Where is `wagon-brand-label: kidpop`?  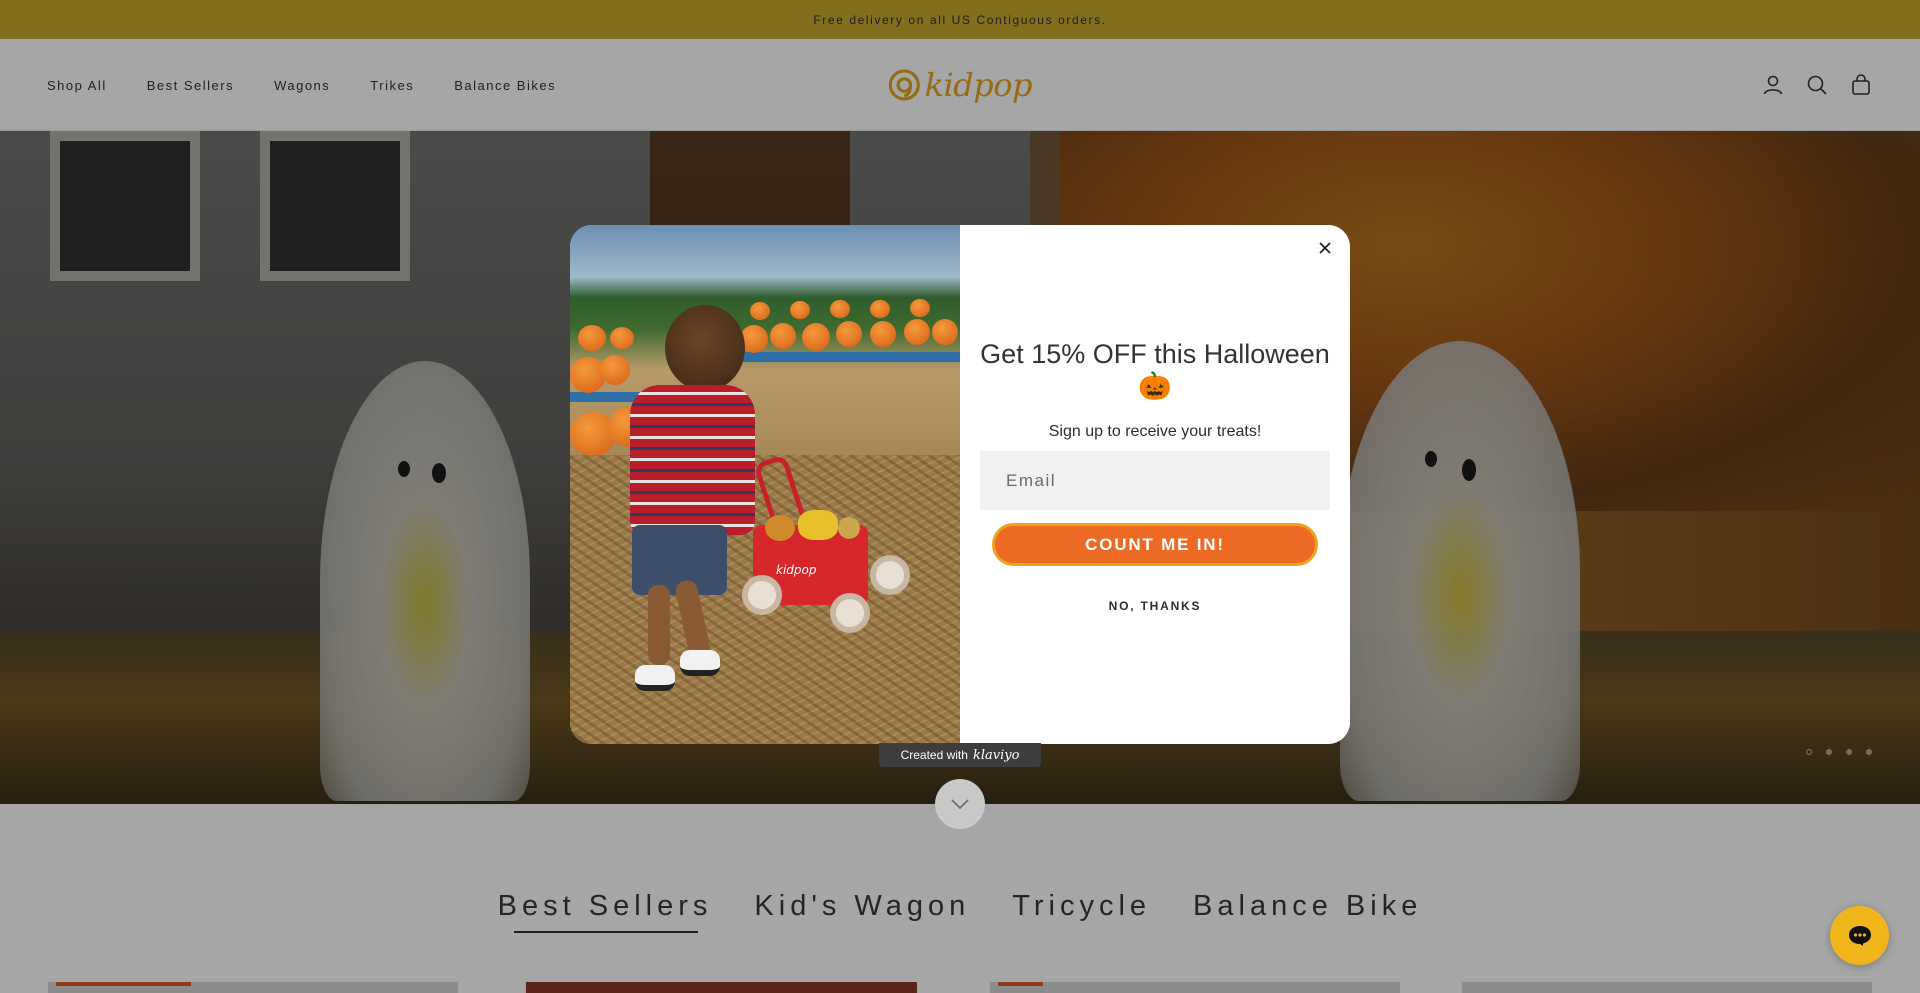
wagon-brand-label: kidpop is located at coordinates (796, 570).